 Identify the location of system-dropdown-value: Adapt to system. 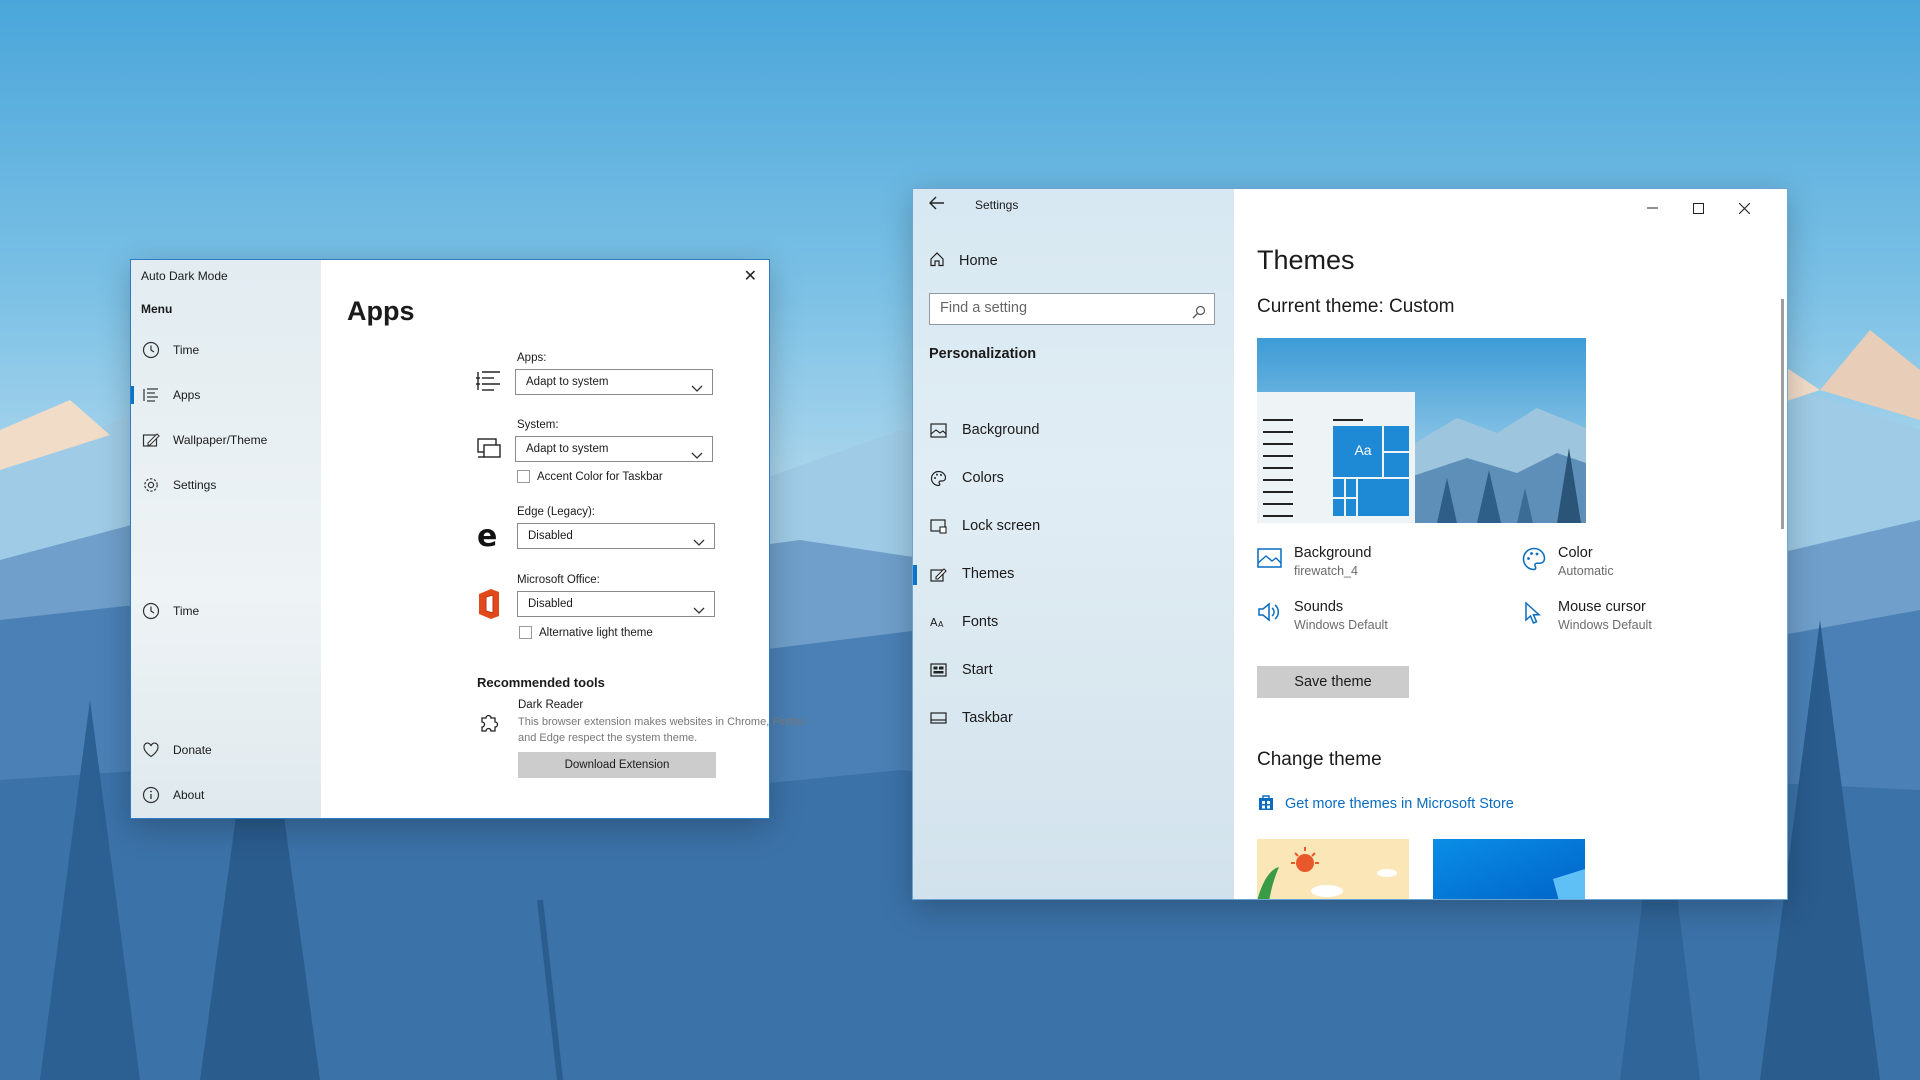
(567, 449).